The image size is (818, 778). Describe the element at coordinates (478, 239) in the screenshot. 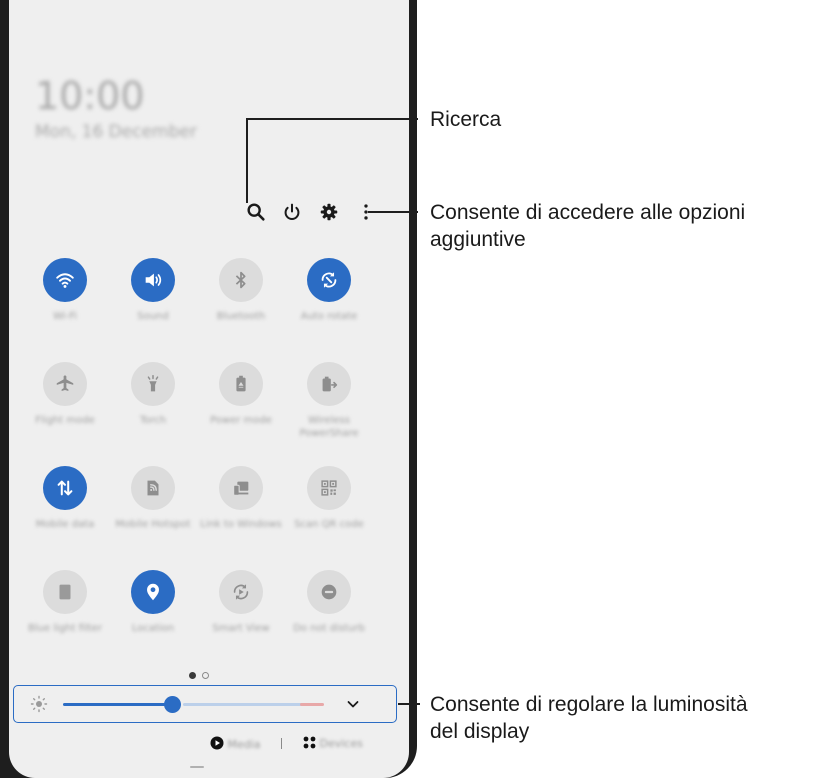

I see `callout-more-options-line2: aggiuntive` at that location.